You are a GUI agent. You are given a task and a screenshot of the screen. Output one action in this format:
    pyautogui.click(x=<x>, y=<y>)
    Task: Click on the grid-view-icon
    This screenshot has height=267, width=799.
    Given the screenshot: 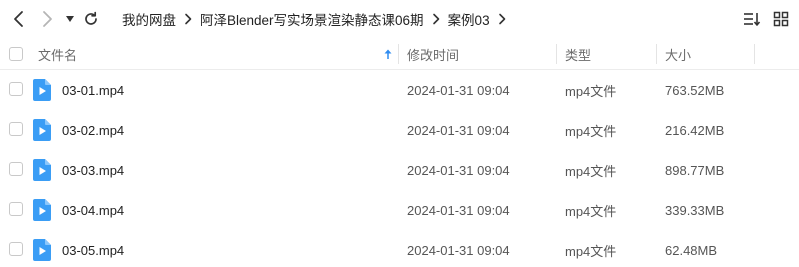 What is the action you would take?
    pyautogui.click(x=781, y=19)
    